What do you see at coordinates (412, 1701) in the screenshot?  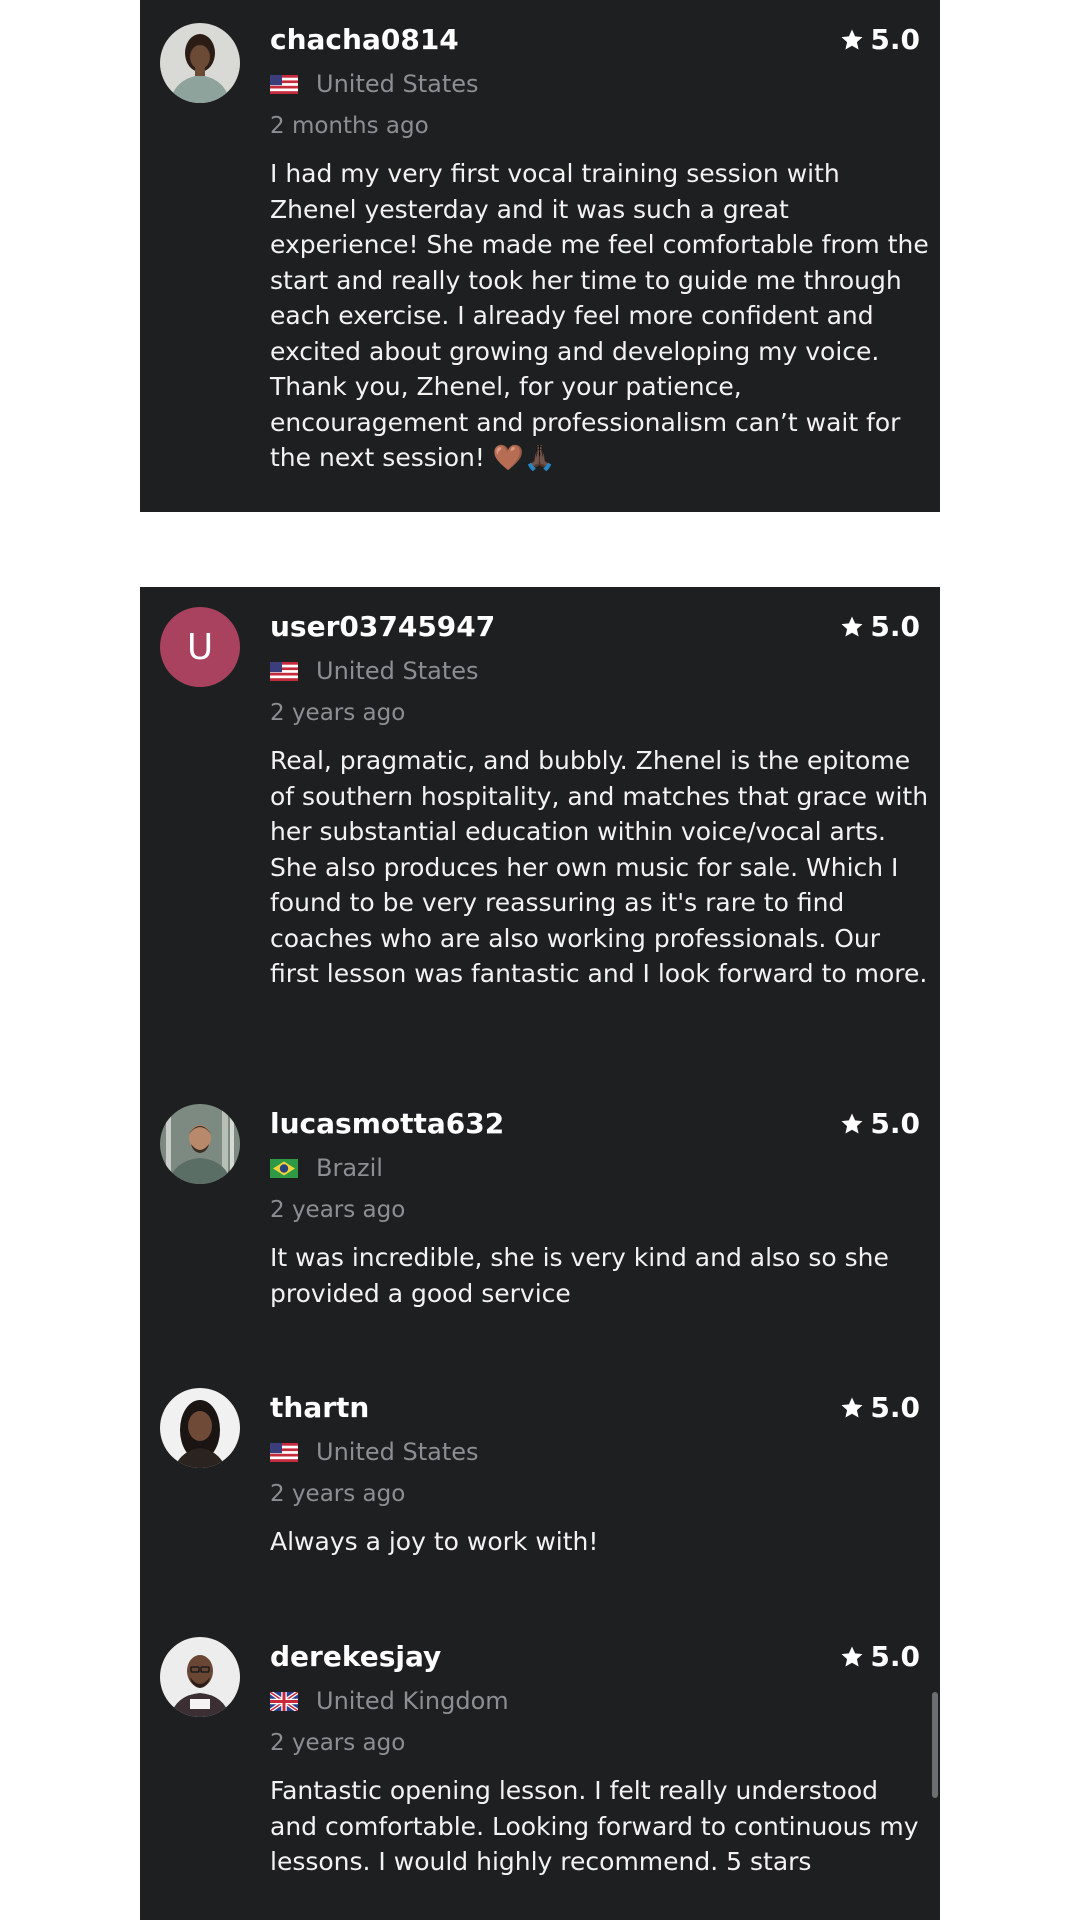 I see `country-name: United Kingdom` at bounding box center [412, 1701].